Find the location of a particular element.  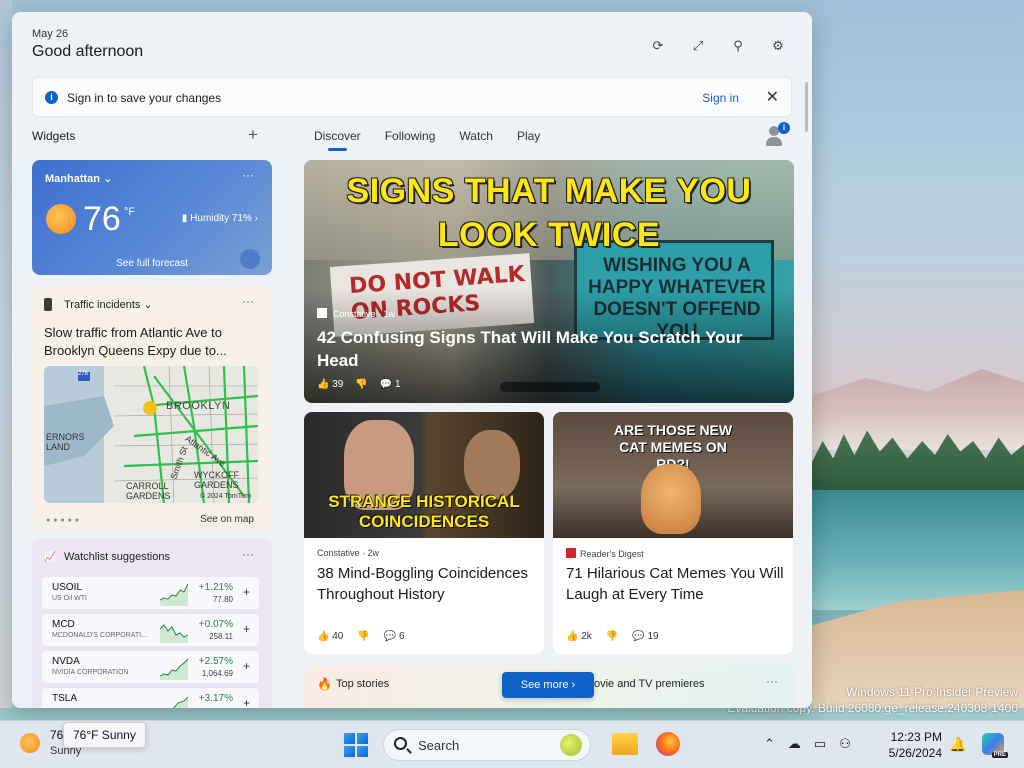

settings-gear-icon: ⚙ is located at coordinates (778, 46).